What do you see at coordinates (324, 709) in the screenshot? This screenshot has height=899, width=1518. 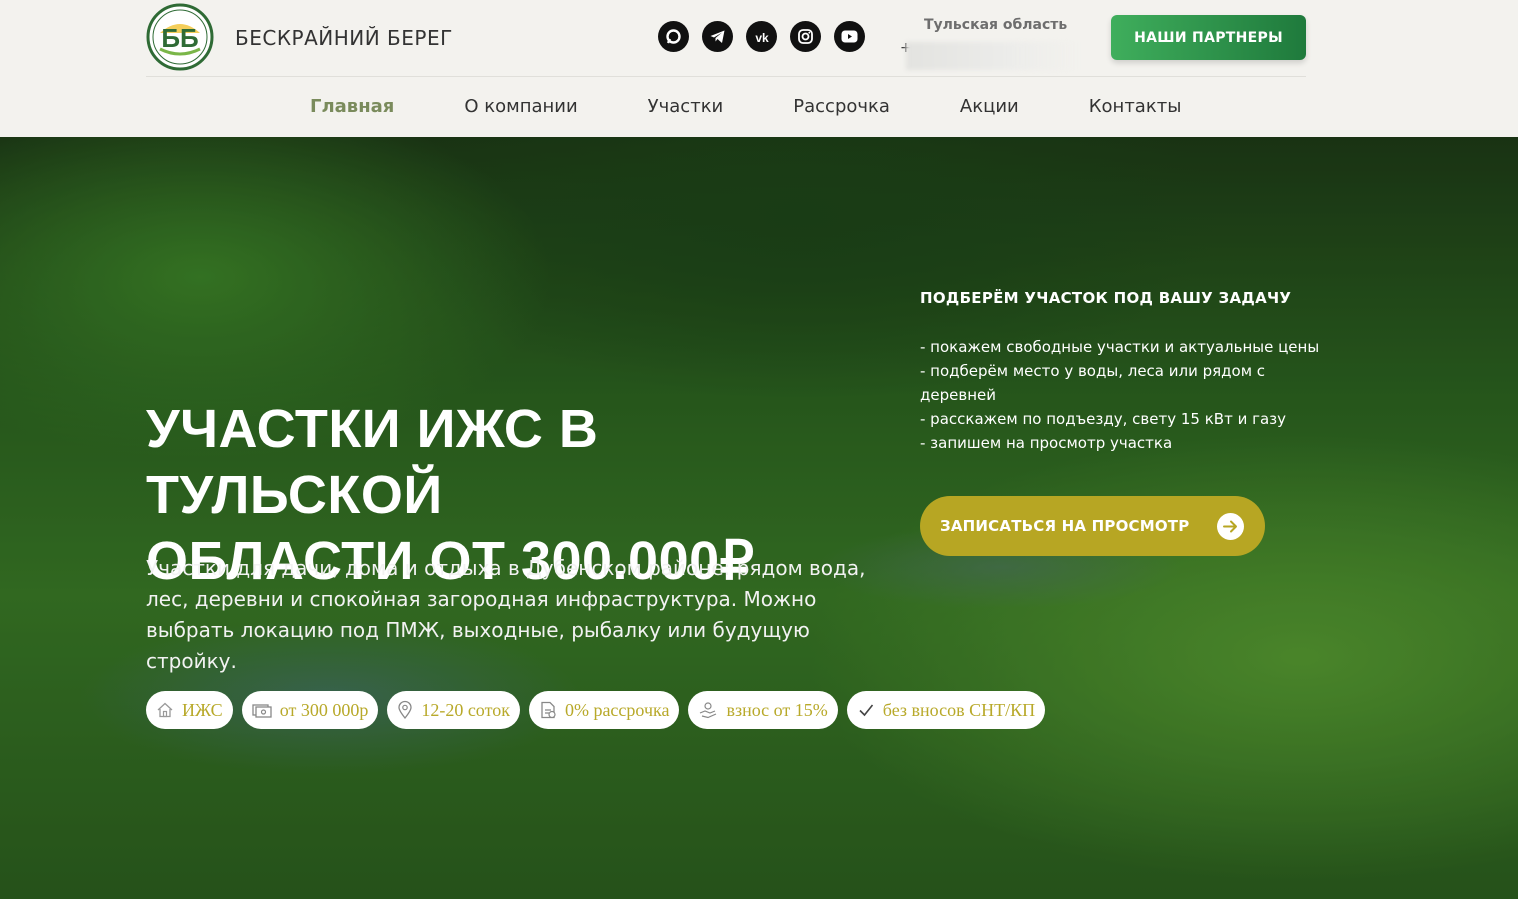 I see `tag-label: от 300 000р` at bounding box center [324, 709].